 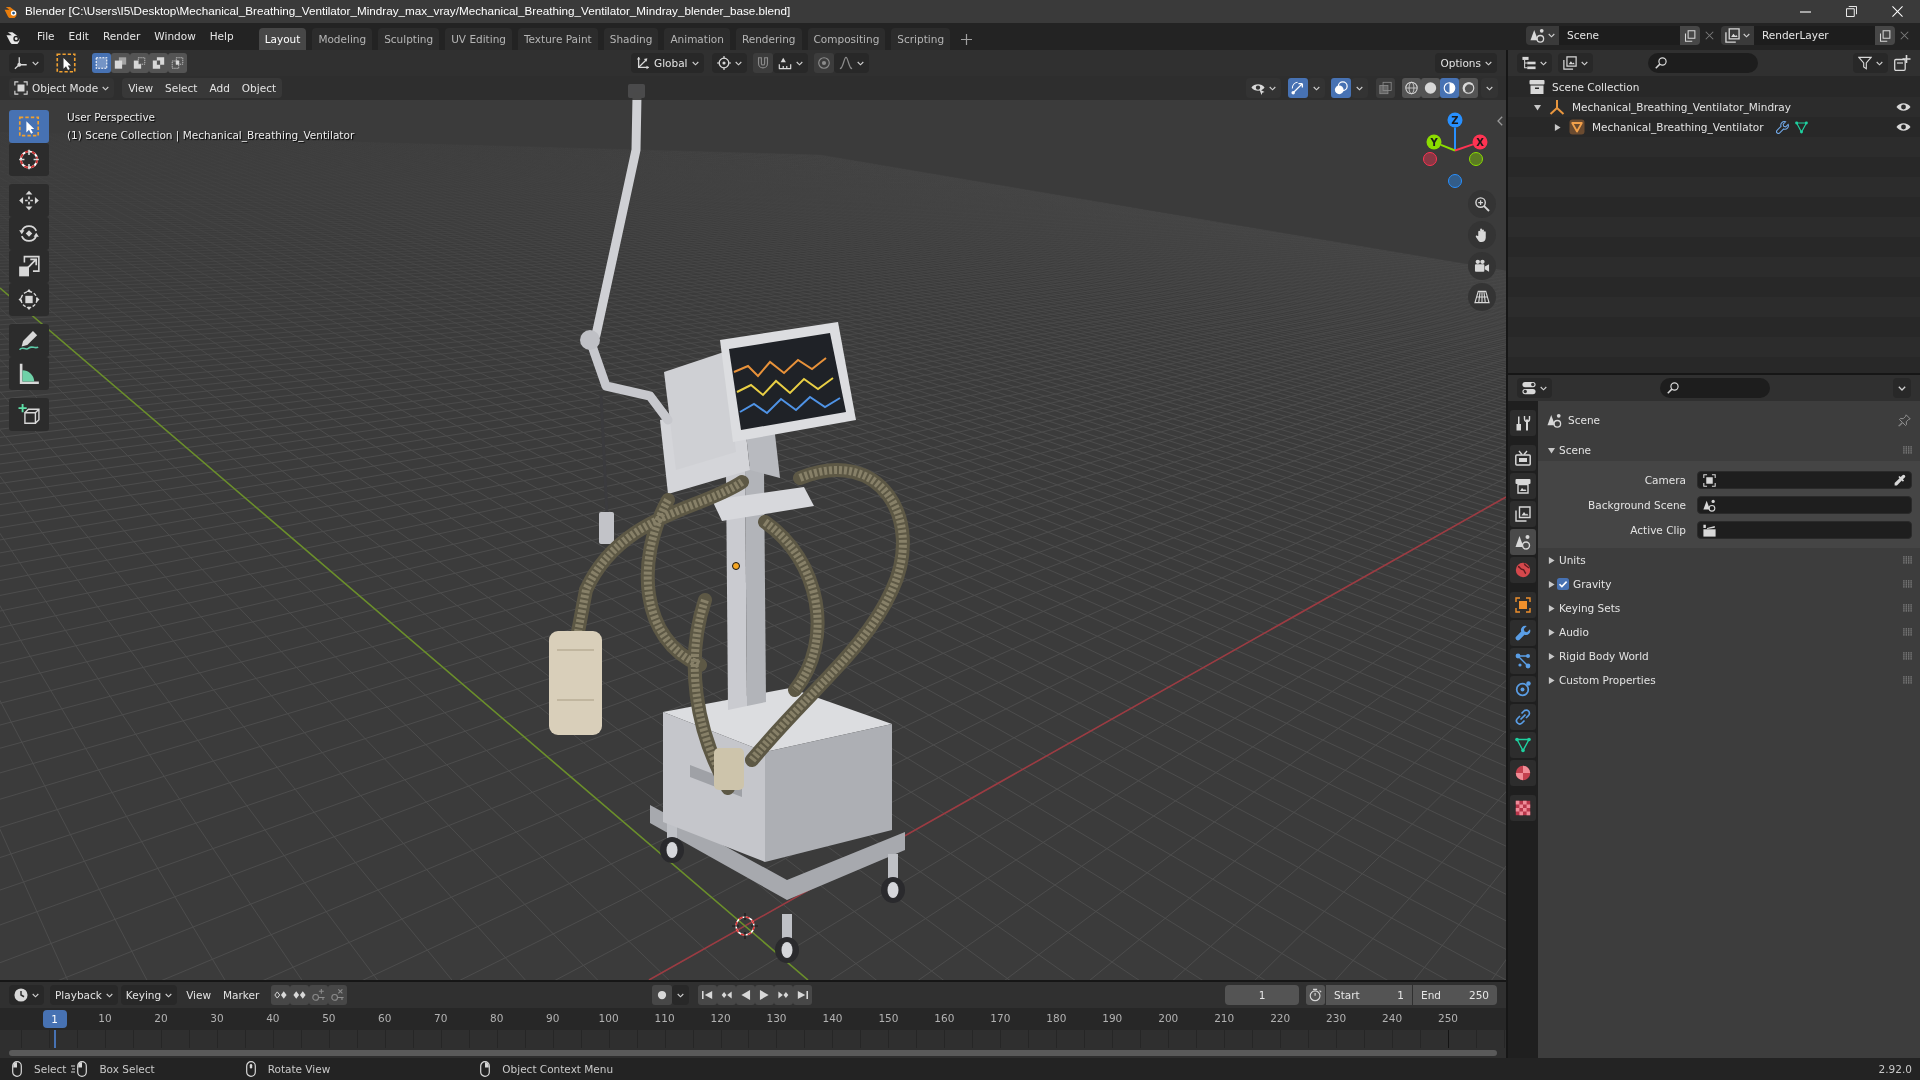 I want to click on wireframe-shading-icon, so click(x=1411, y=88).